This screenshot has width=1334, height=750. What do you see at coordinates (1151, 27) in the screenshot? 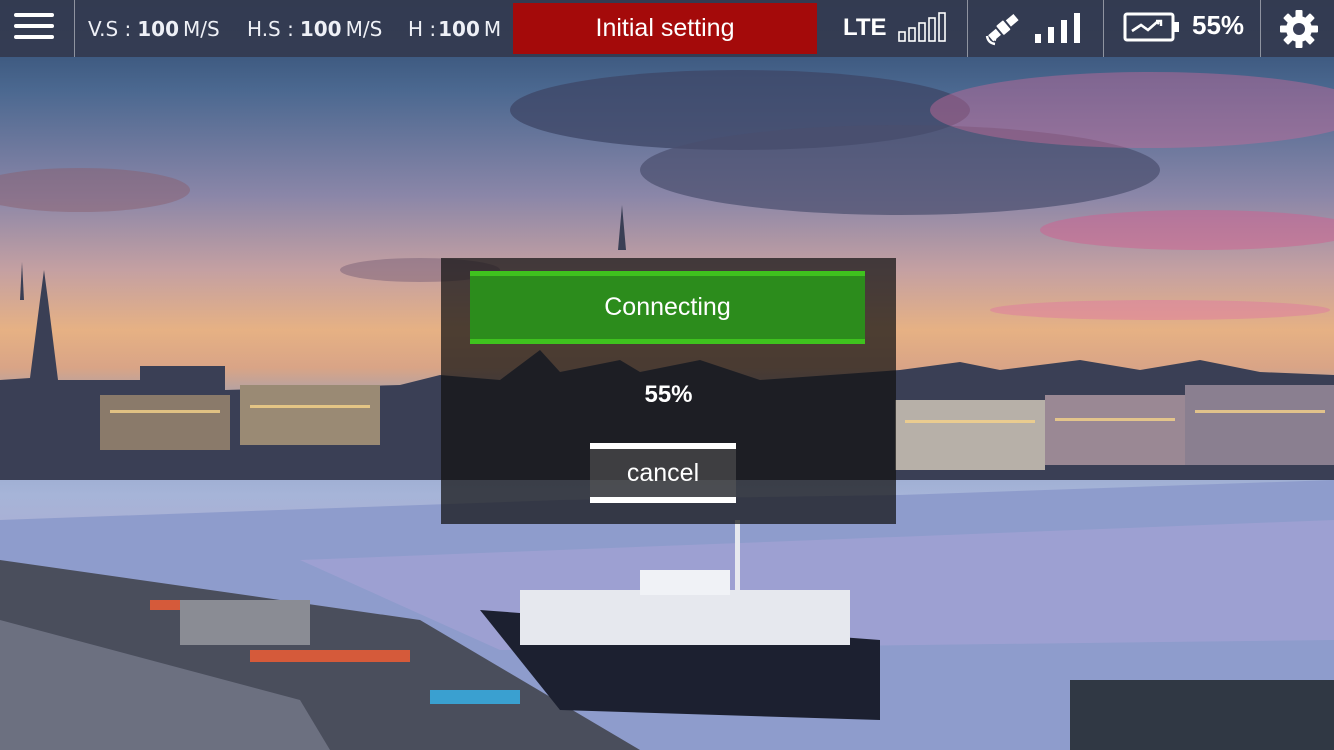
I see `battery-charging-icon` at bounding box center [1151, 27].